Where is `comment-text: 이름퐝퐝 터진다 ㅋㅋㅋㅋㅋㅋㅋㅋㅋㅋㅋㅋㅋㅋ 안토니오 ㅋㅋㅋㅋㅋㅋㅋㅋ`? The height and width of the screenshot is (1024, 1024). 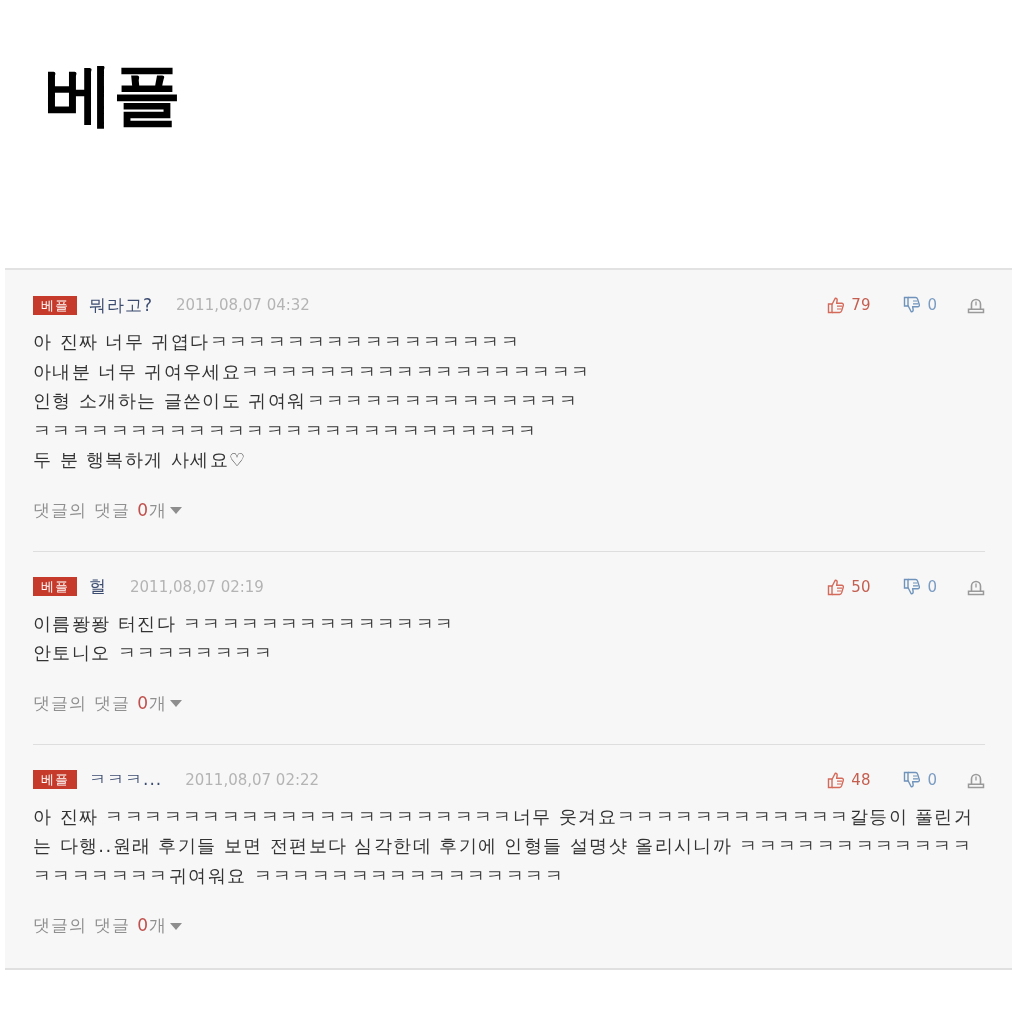 comment-text: 이름퐝퐝 터진다 ㅋㅋㅋㅋㅋㅋㅋㅋㅋㅋㅋㅋㅋㅋ 안토니오 ㅋㅋㅋㅋㅋㅋㅋㅋ is located at coordinates (244, 638).